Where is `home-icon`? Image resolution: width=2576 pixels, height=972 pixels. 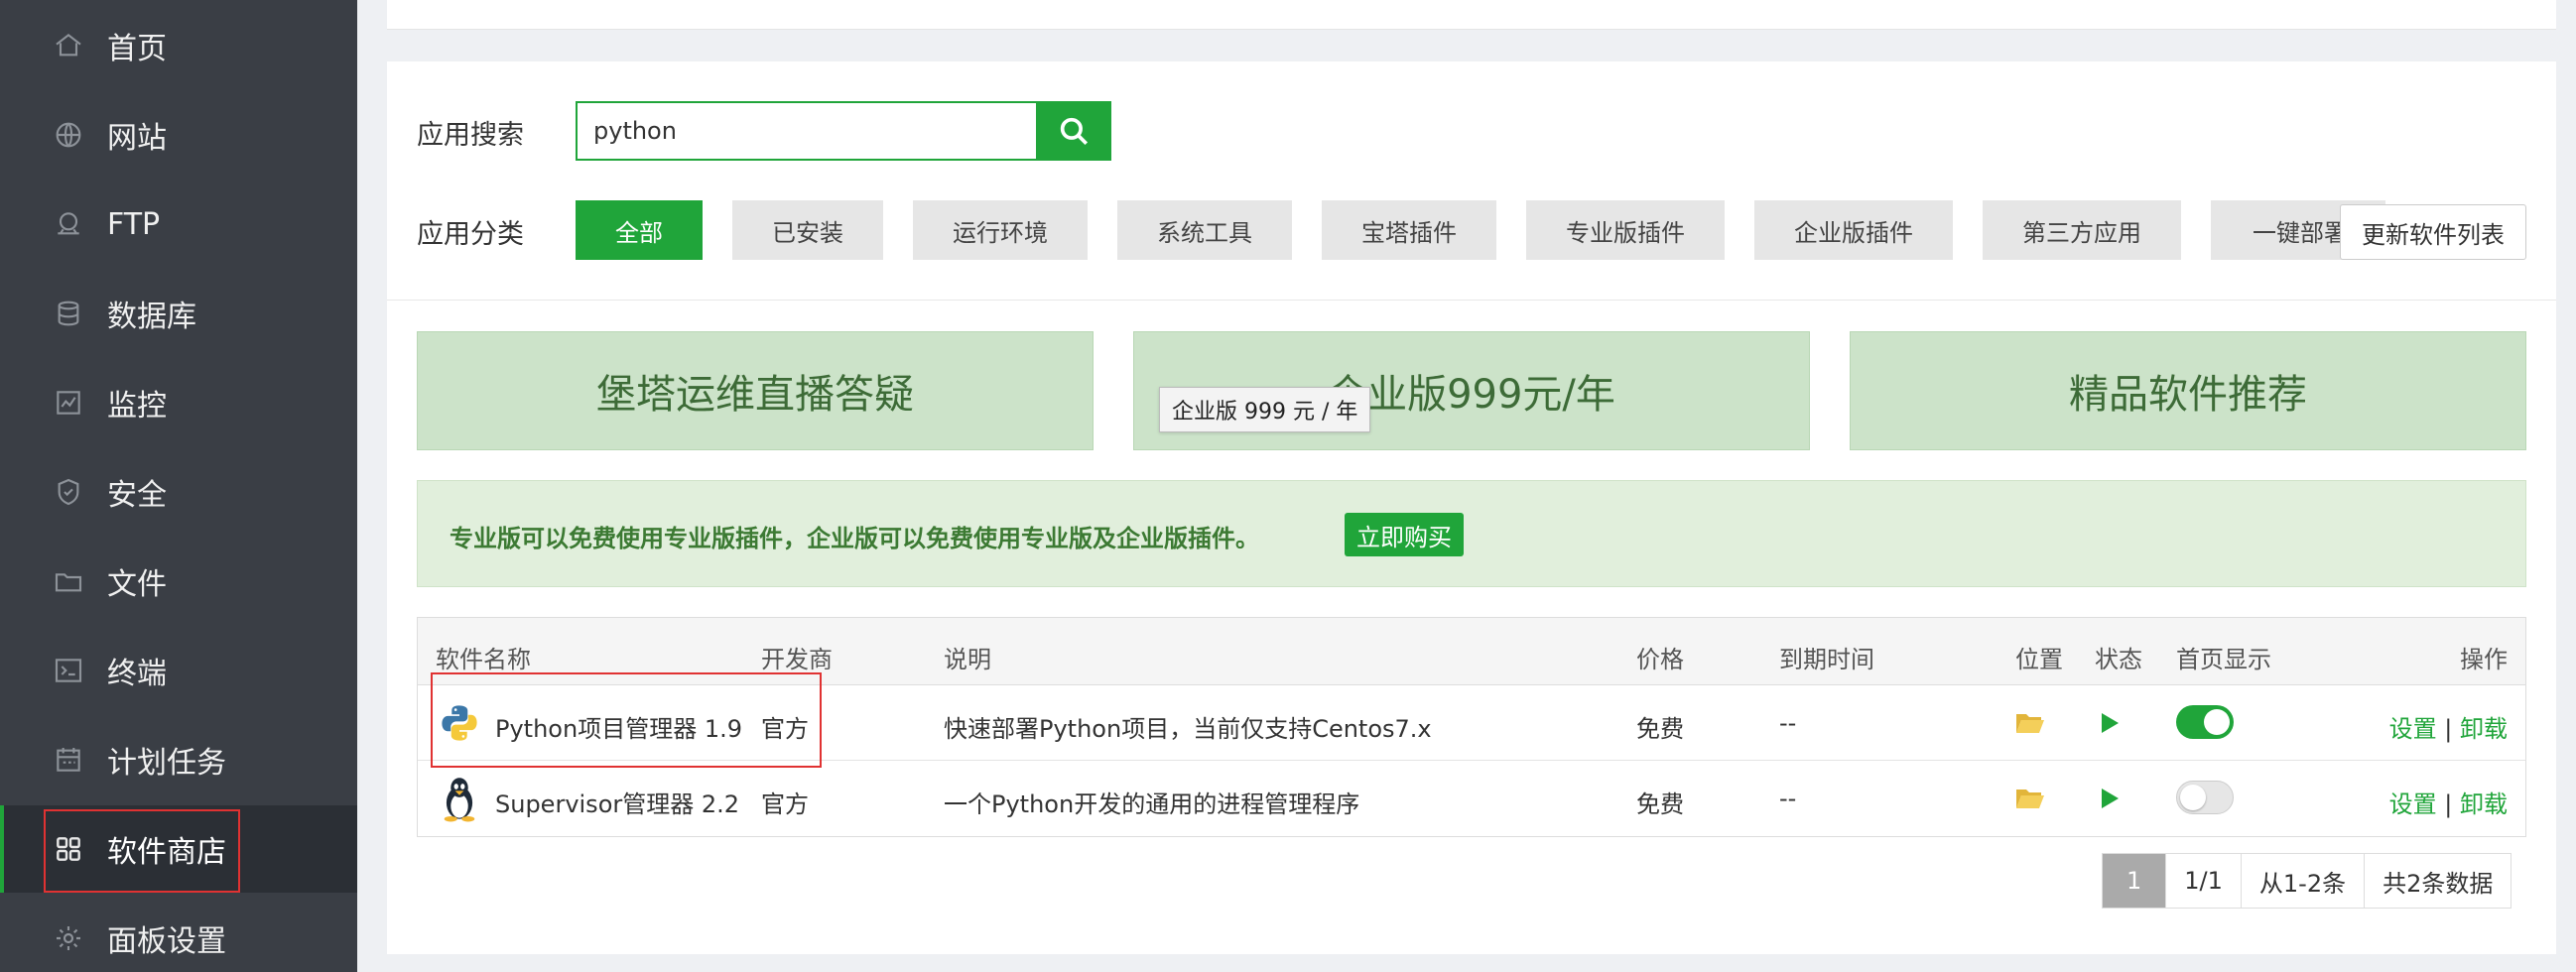
home-icon is located at coordinates (68, 45).